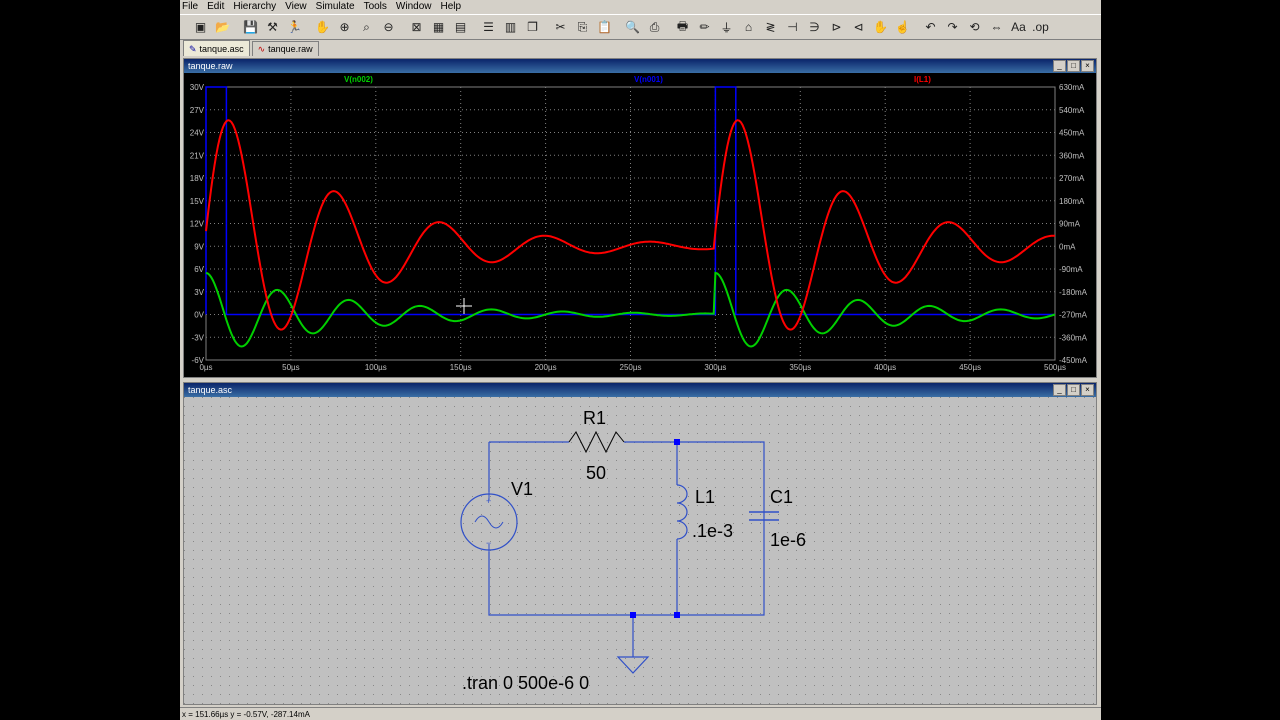 This screenshot has width=1280, height=720. What do you see at coordinates (858, 27) in the screenshot?
I see `component-icon: ⊲` at bounding box center [858, 27].